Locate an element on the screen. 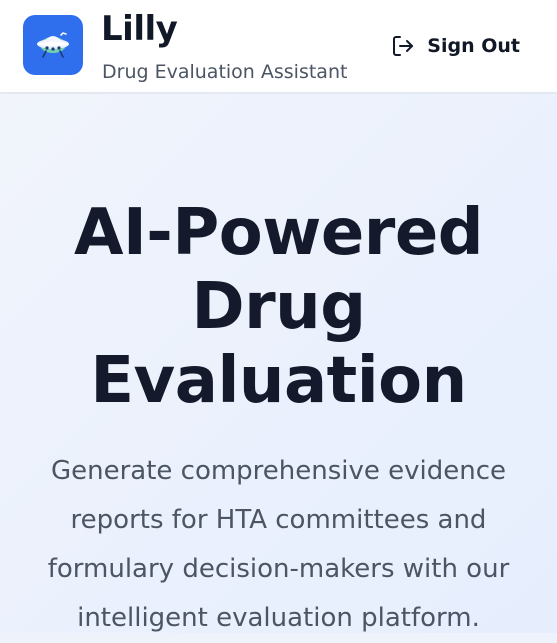  sign-out-icon is located at coordinates (403, 46).